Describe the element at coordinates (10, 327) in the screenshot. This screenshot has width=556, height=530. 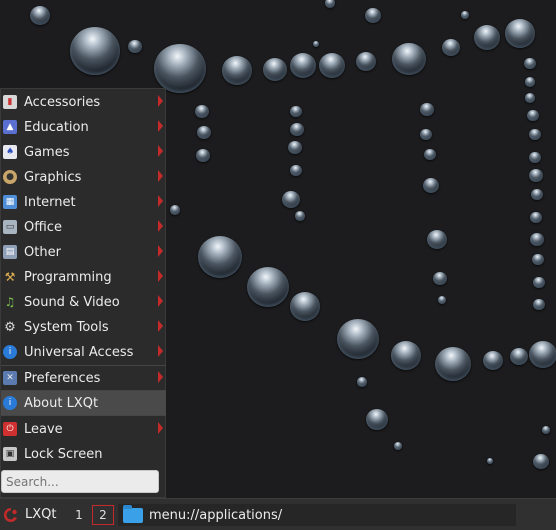
I see `system-tools-icon: ⚙` at that location.